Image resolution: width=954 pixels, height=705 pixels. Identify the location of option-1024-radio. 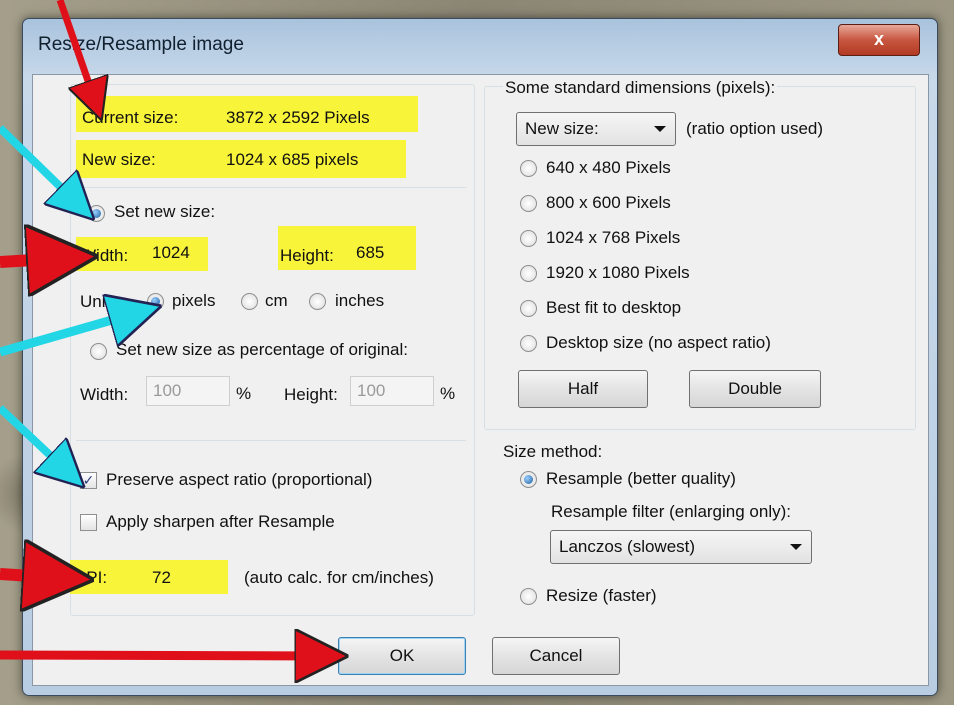
(528, 238).